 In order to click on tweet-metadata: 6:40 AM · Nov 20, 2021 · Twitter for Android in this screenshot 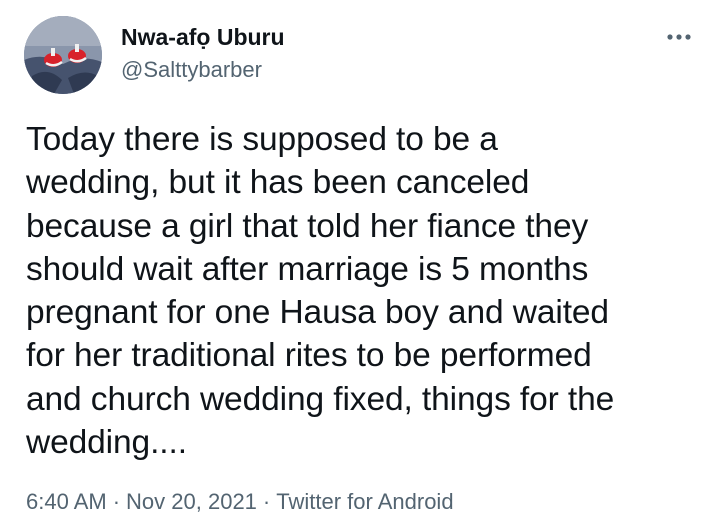, I will do `click(240, 502)`.